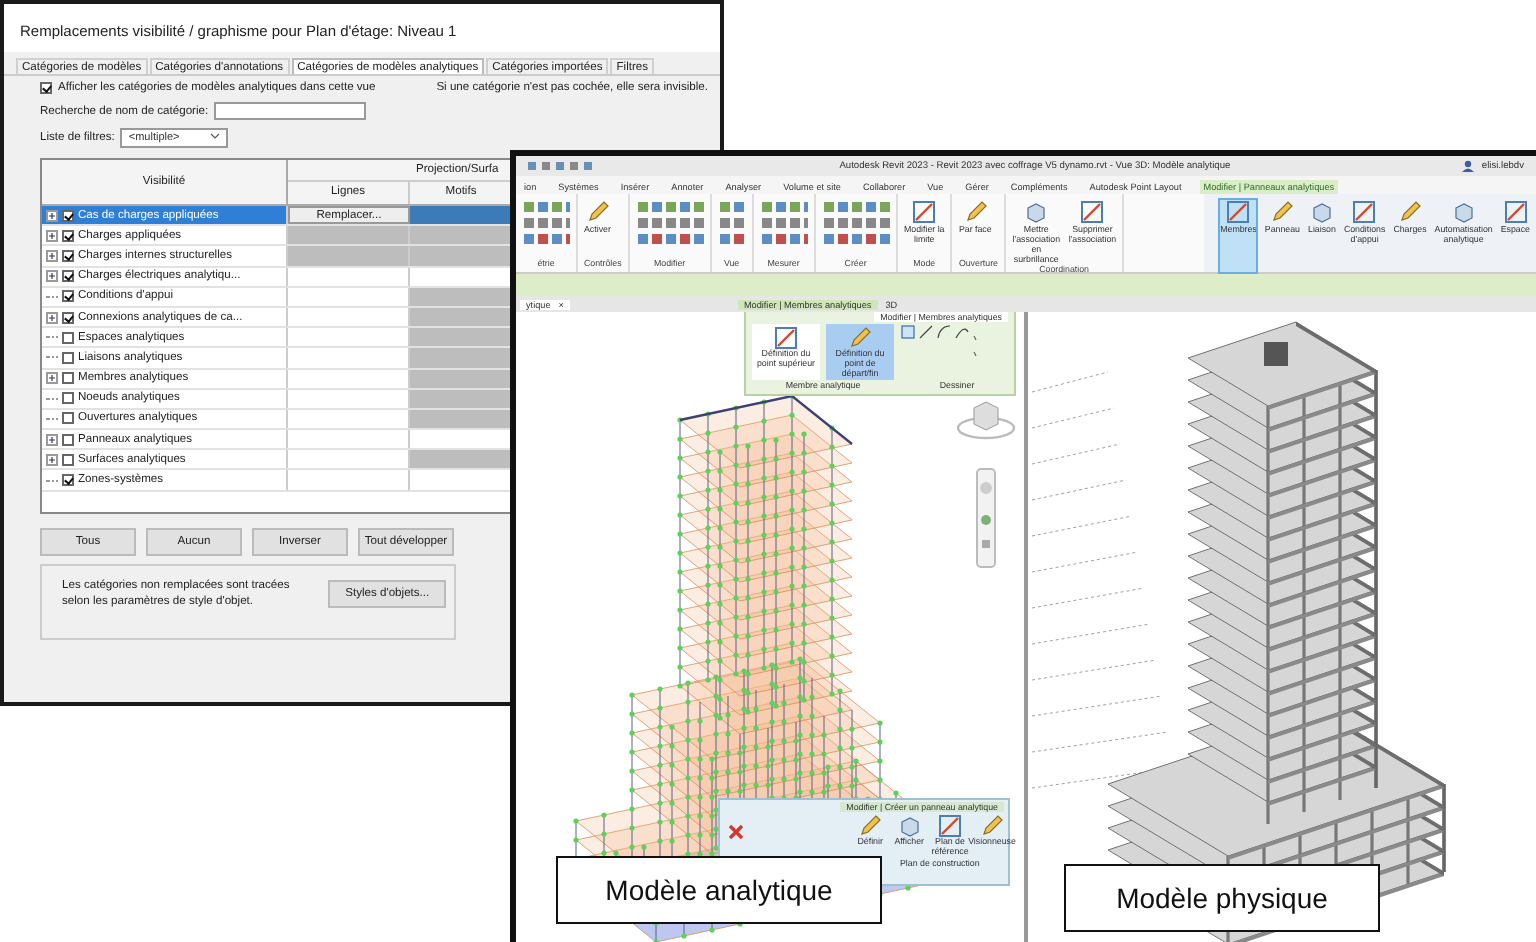 The width and height of the screenshot is (1536, 942). What do you see at coordinates (1467, 166) in the screenshot?
I see `user-icon` at bounding box center [1467, 166].